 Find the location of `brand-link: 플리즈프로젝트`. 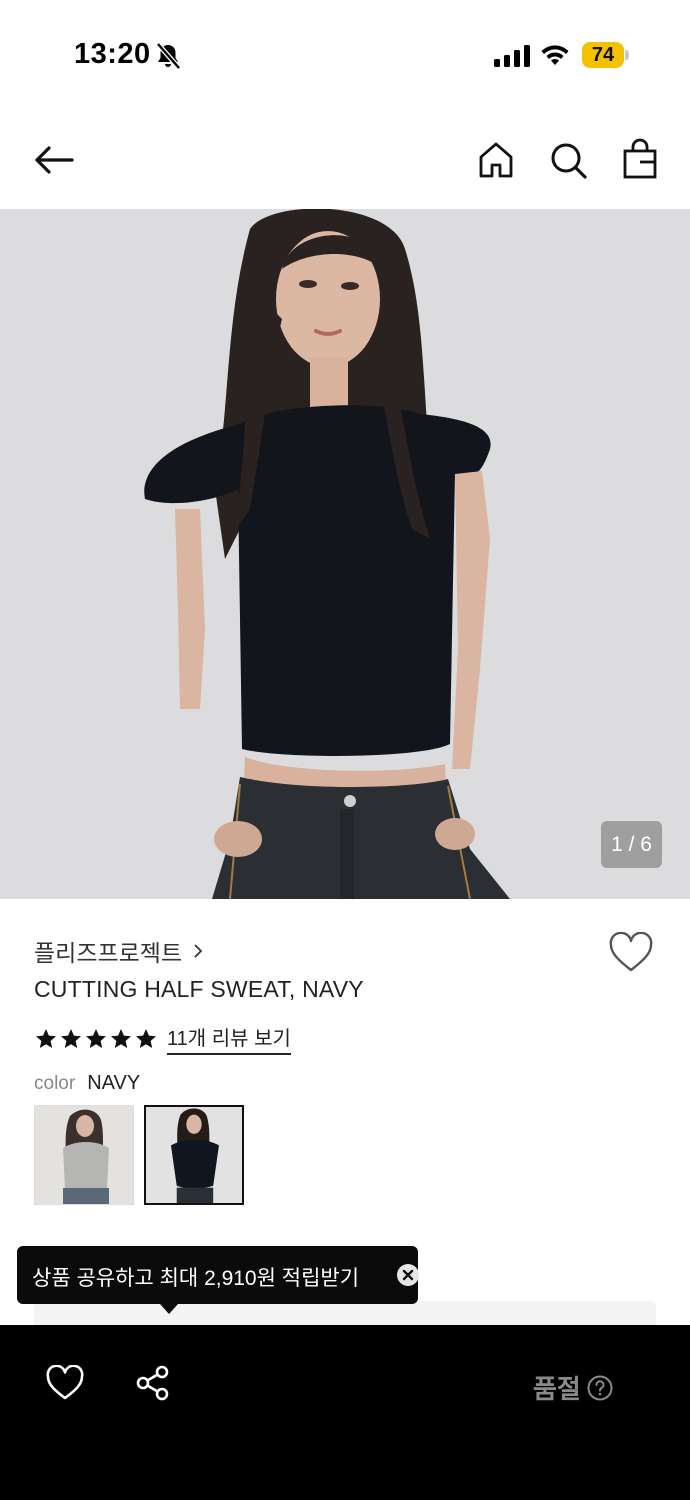

brand-link: 플리즈프로젝트 is located at coordinates (119, 951).